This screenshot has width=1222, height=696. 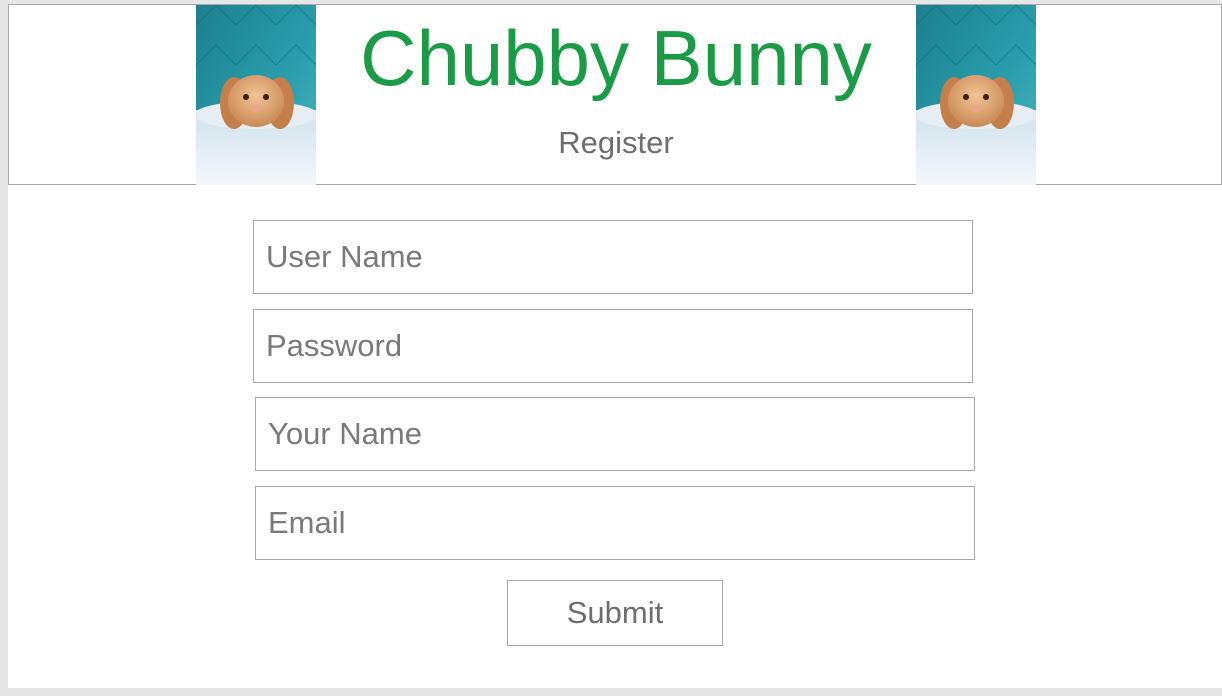 I want to click on password-input, so click(x=613, y=346).